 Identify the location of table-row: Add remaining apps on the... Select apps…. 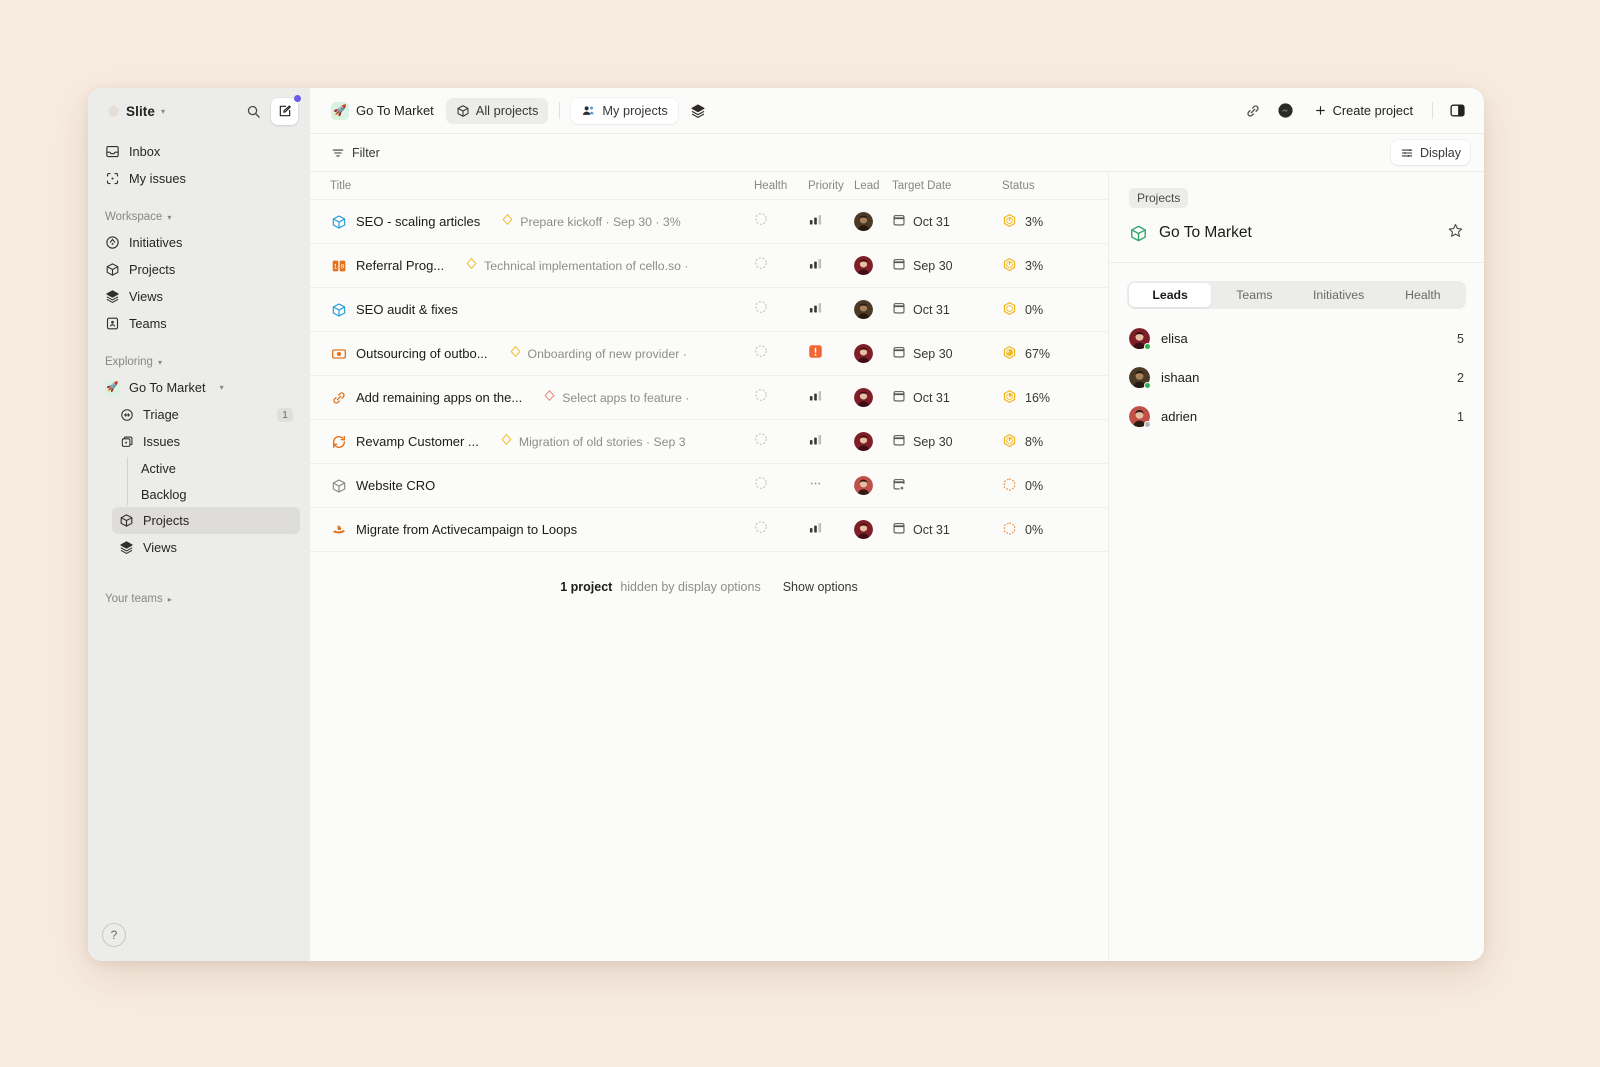
(709, 398).